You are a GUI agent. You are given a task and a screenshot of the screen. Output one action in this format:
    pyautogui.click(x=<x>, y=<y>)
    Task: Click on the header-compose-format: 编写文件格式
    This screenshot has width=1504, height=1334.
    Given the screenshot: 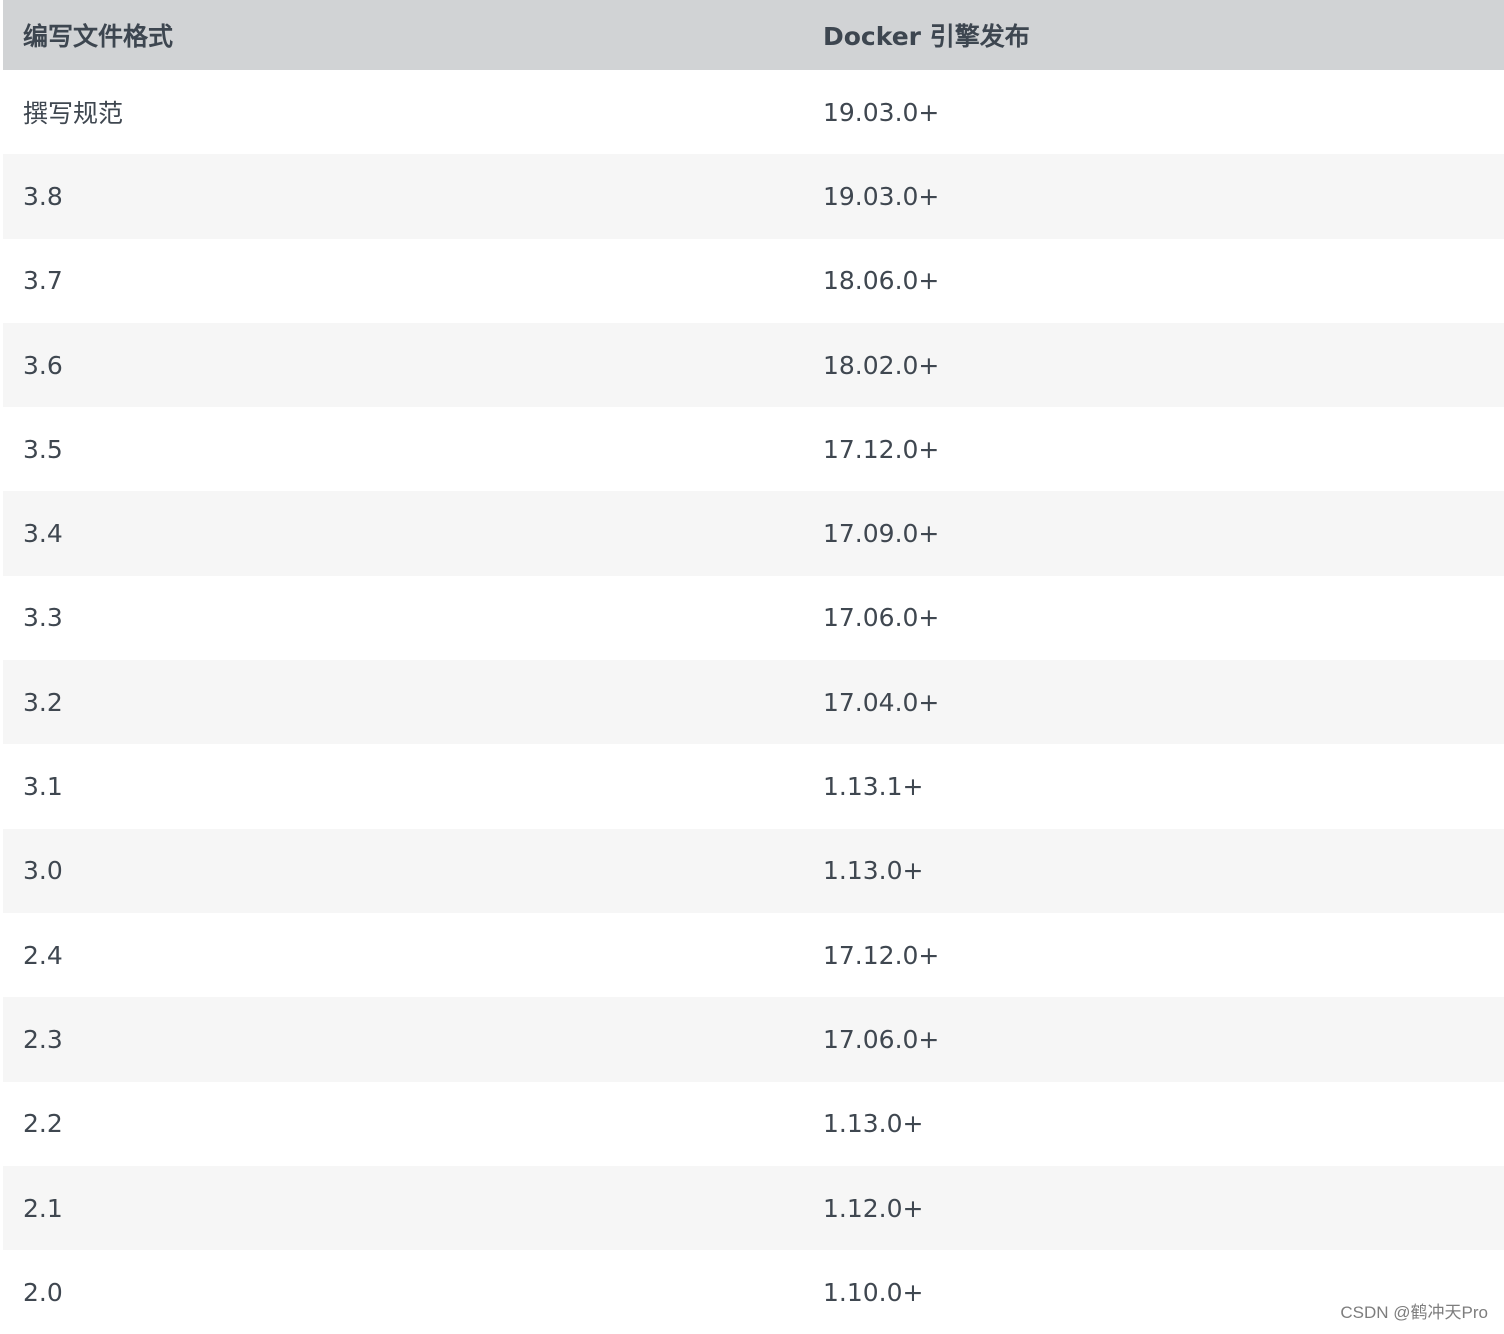 What is the action you would take?
    pyautogui.click(x=98, y=36)
    